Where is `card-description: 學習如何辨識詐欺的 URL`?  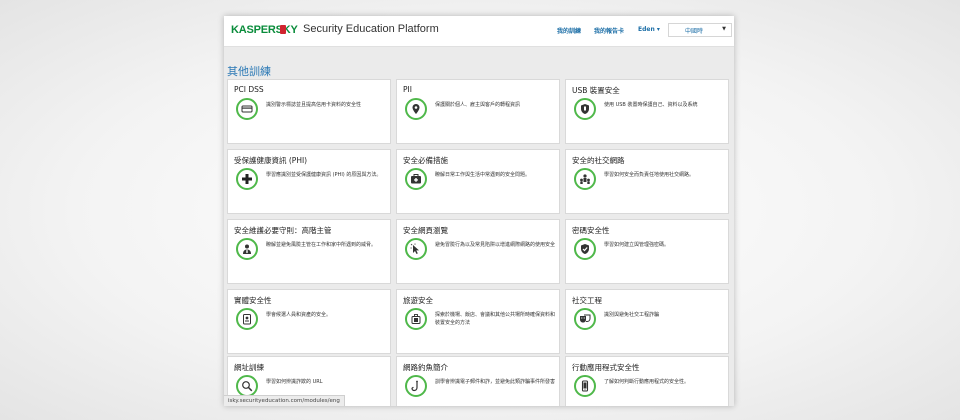
card-description: 學習如何辨識詐欺的 URL is located at coordinates (294, 382).